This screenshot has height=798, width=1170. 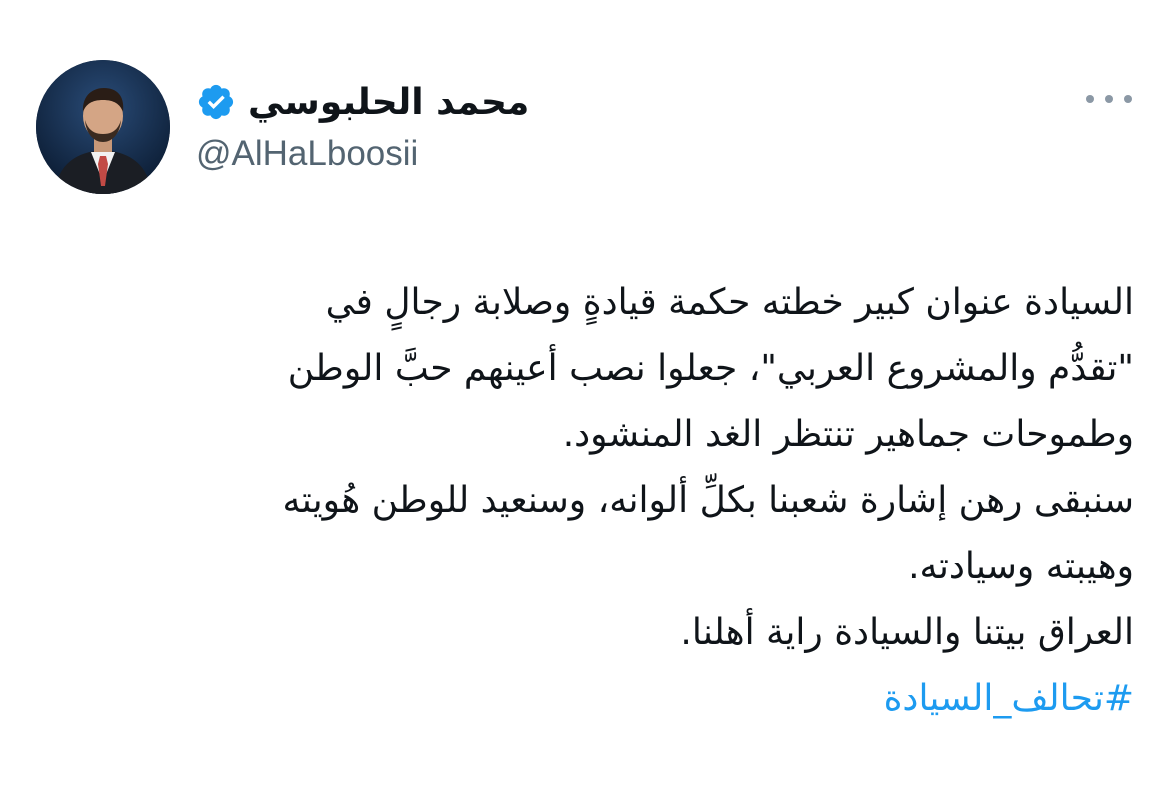 What do you see at coordinates (307, 154) in the screenshot?
I see `author-handle: @AlHaLboosii` at bounding box center [307, 154].